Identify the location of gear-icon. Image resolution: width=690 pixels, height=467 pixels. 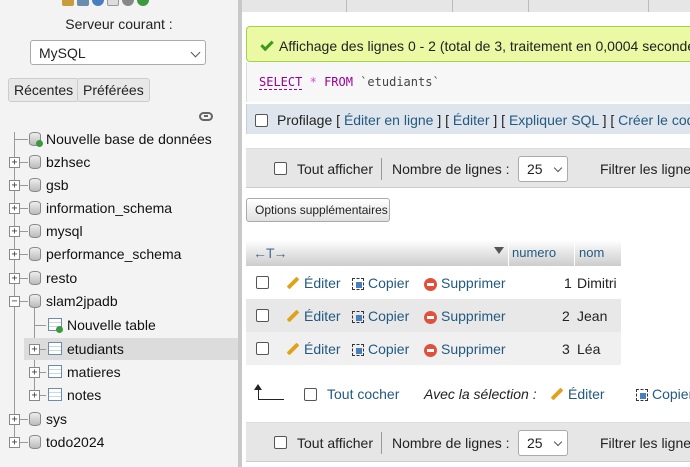
(128, 3).